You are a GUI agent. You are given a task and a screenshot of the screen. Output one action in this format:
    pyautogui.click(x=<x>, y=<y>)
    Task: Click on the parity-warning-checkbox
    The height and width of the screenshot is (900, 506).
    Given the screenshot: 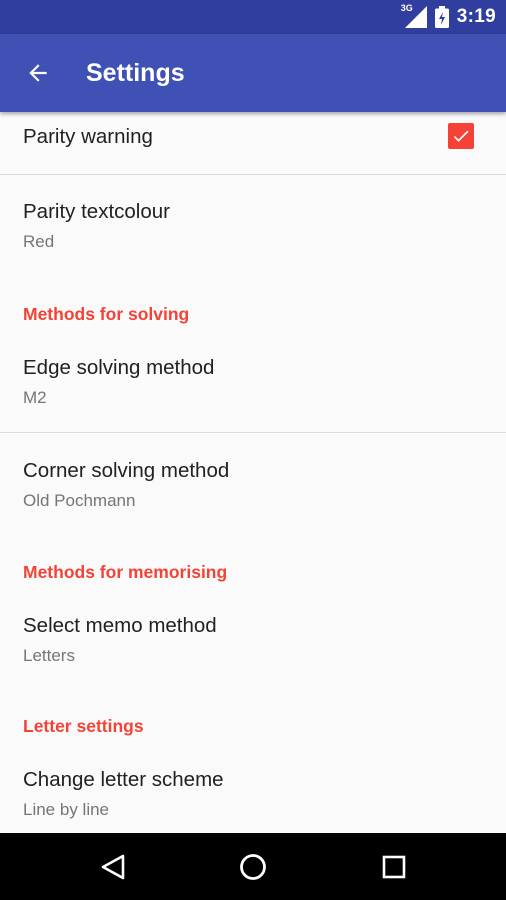 What is the action you would take?
    pyautogui.click(x=461, y=136)
    